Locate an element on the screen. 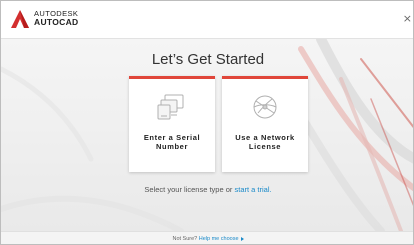 The width and height of the screenshot is (414, 245). globe-network-icon is located at coordinates (265, 107).